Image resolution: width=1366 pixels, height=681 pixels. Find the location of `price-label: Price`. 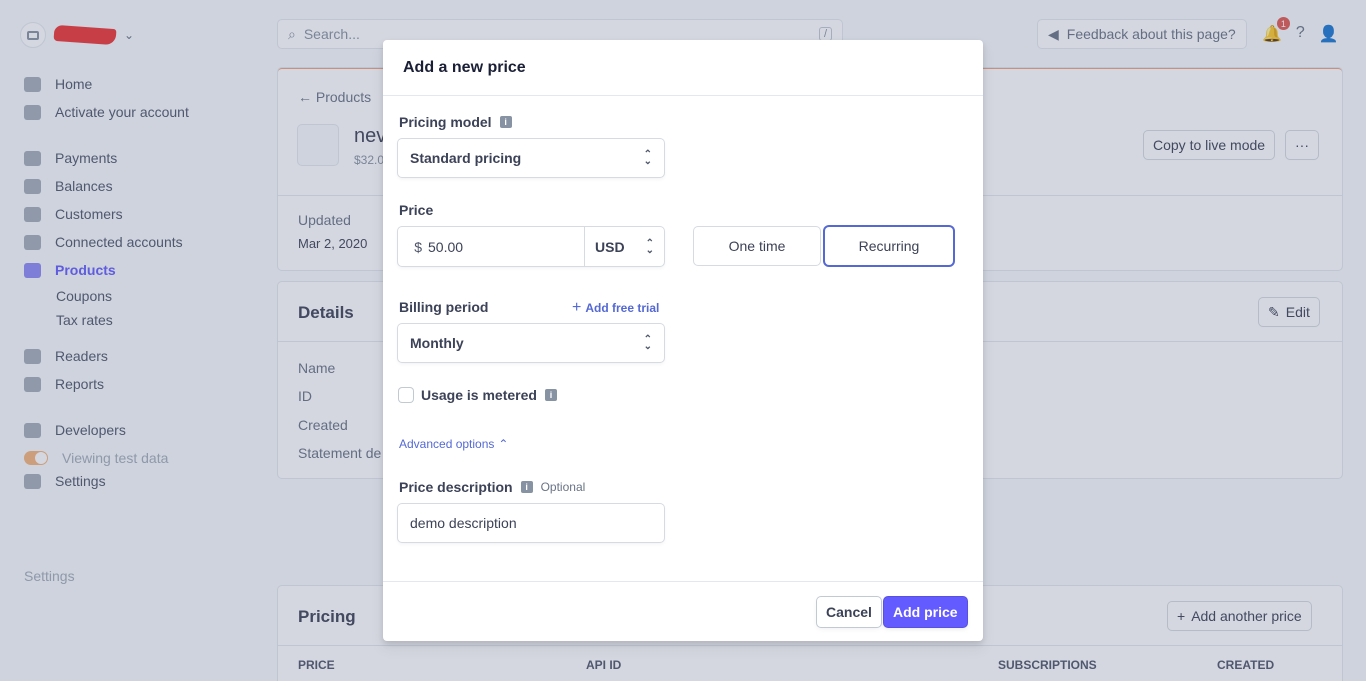

price-label: Price is located at coordinates (416, 210).